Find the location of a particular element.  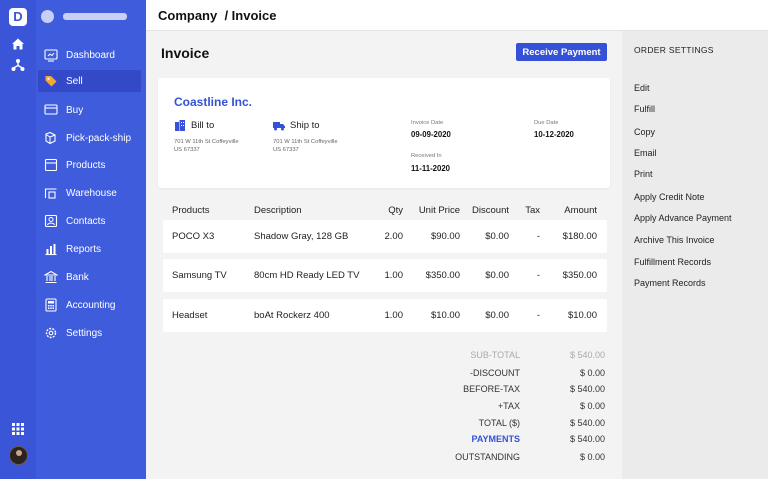

action-fulfillment-records: Fulfillment Records is located at coordinates (672, 262).